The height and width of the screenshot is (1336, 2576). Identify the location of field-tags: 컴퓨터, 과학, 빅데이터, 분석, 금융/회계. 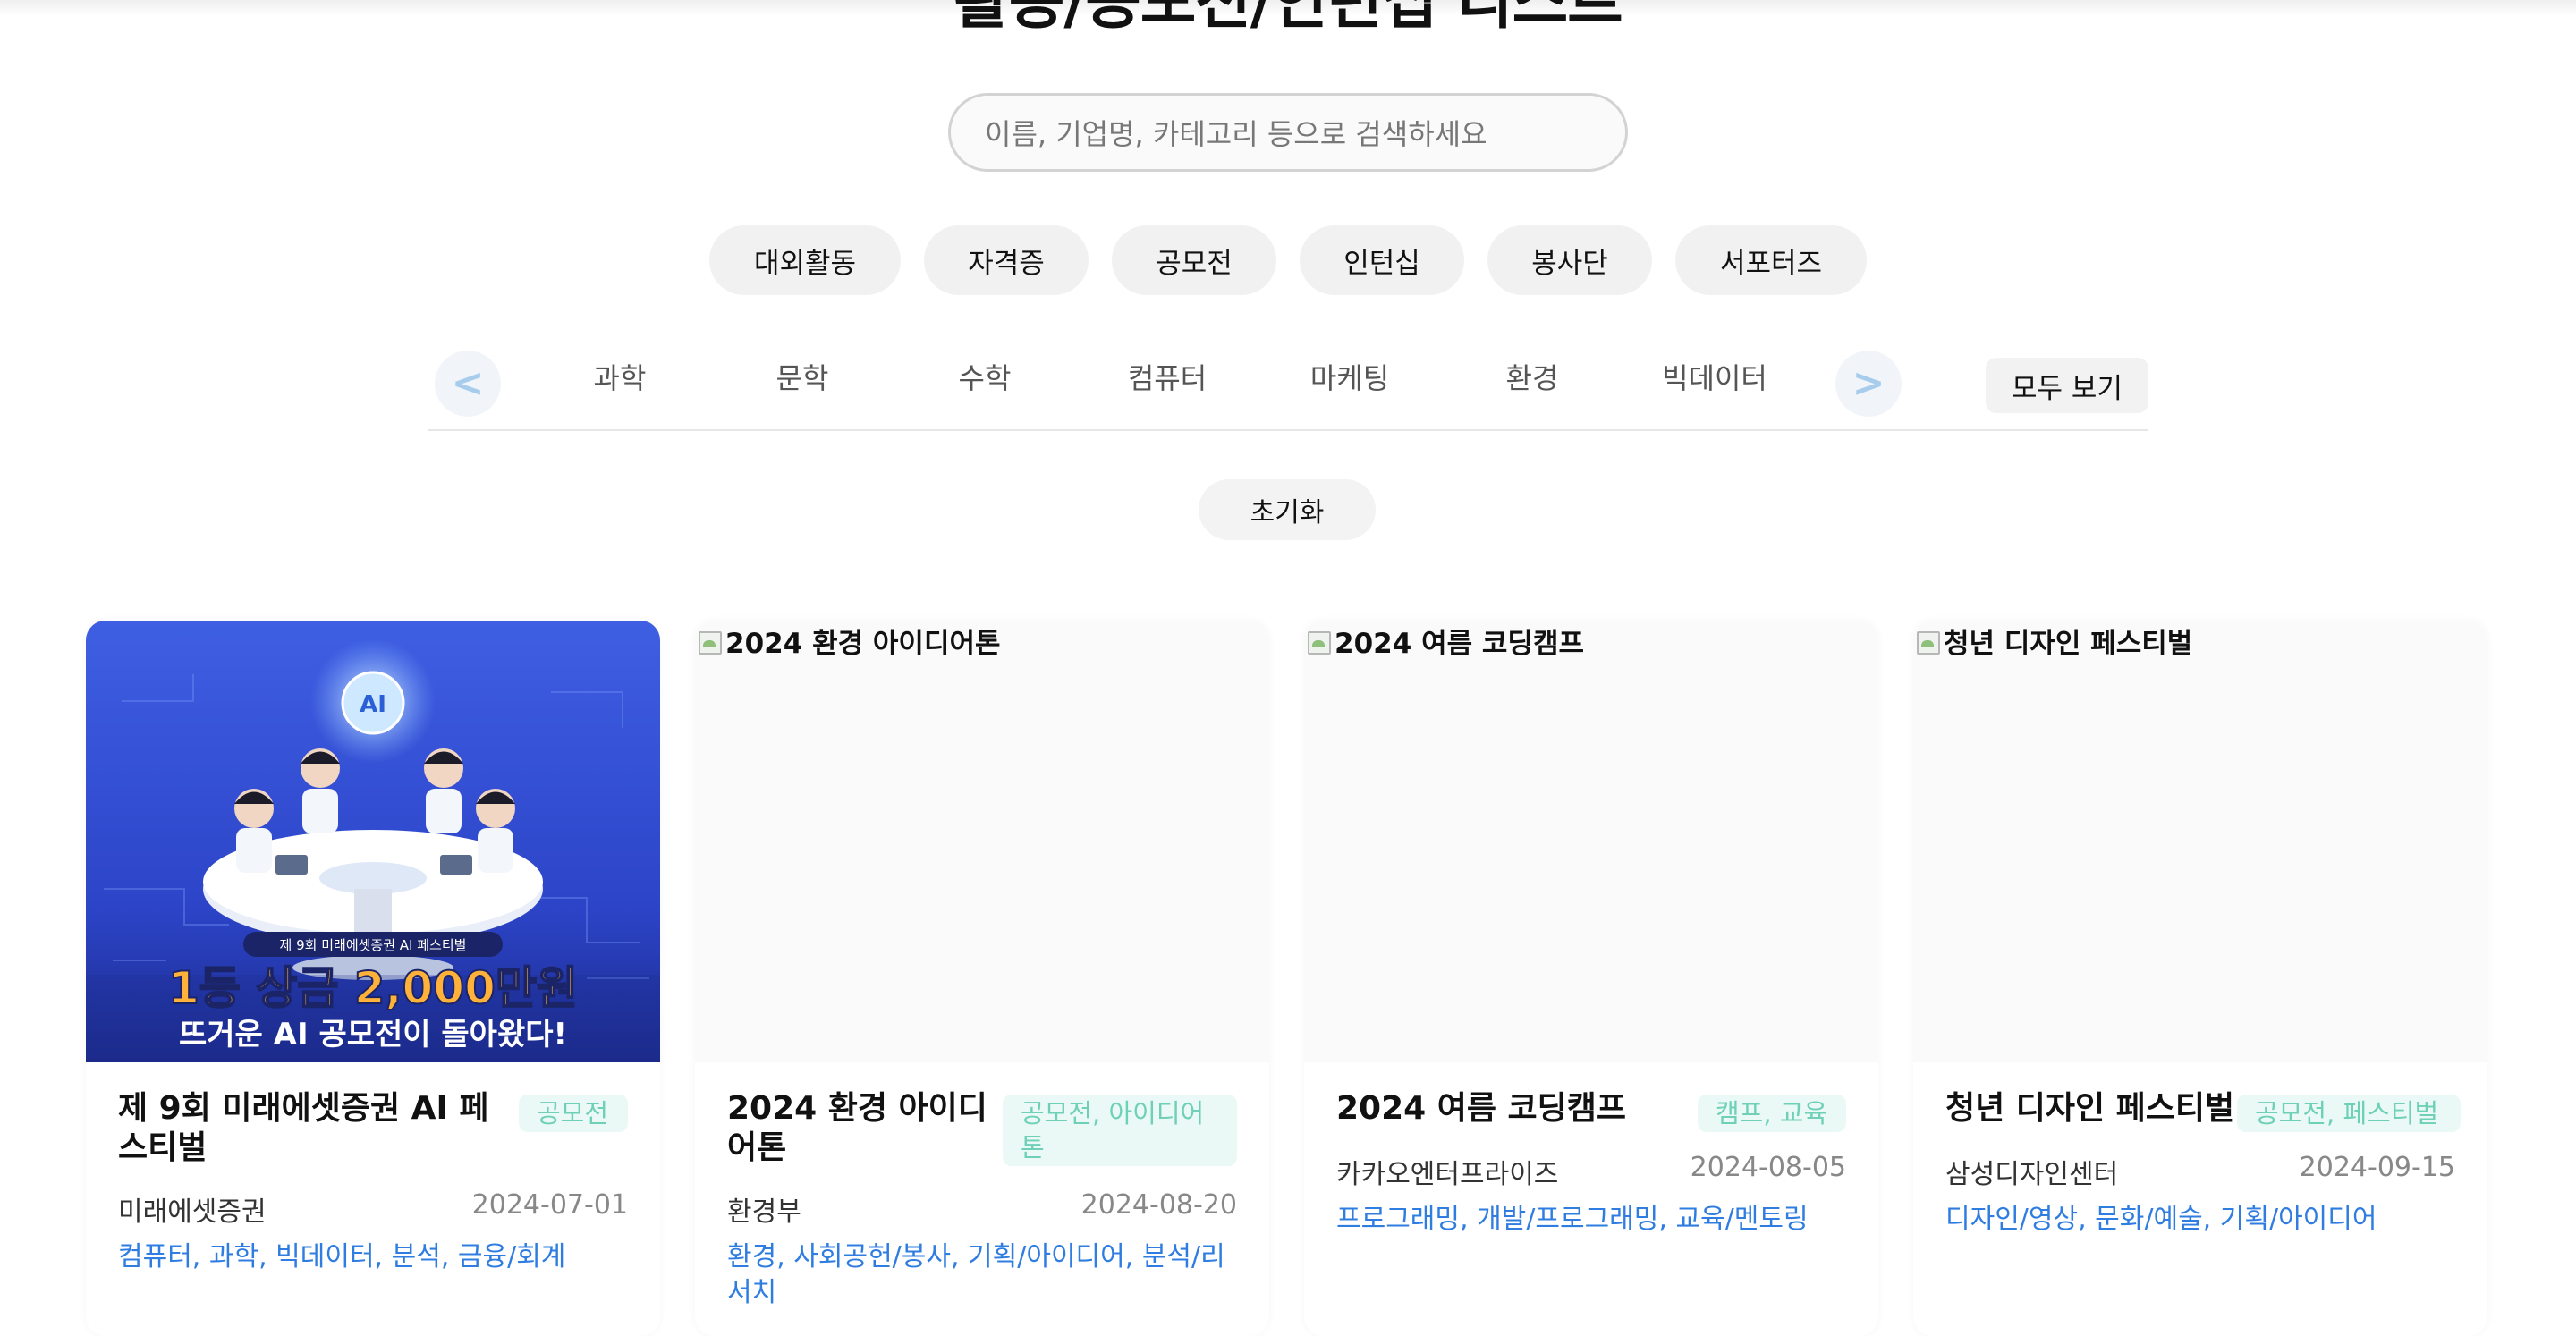
(342, 1257).